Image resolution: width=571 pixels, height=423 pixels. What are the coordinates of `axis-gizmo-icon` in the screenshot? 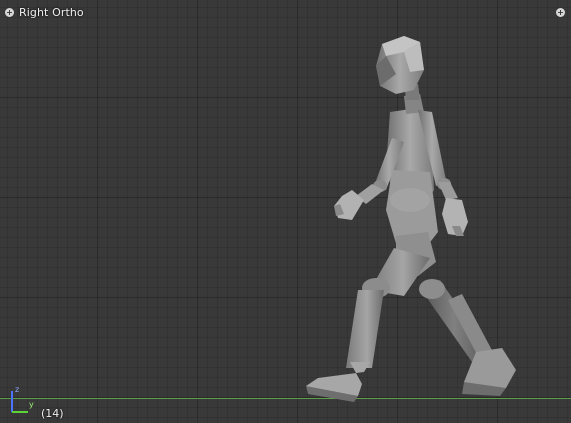 It's located at (19, 402).